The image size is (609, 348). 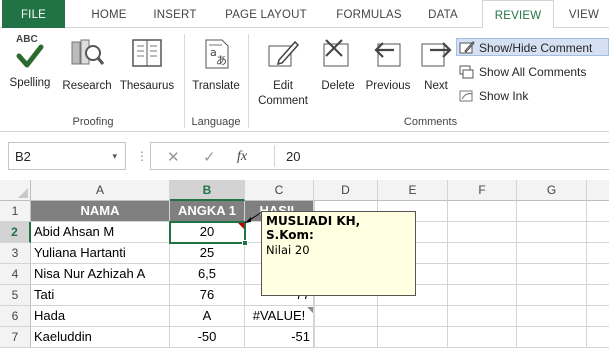 I want to click on column-header-next, so click(x=598, y=190).